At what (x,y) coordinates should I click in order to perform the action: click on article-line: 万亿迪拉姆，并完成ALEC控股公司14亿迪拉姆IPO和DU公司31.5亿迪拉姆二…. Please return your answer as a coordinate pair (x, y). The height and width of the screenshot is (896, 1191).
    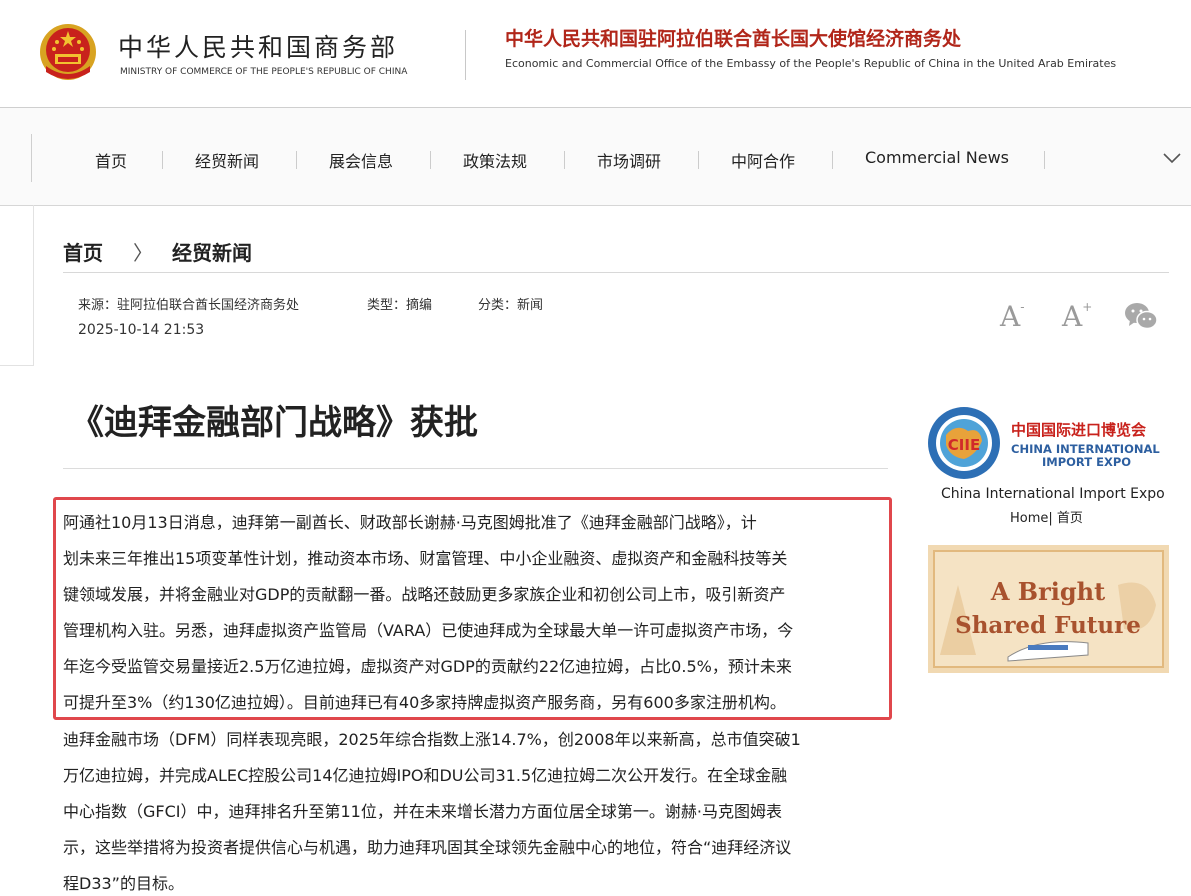
    Looking at the image, I should click on (425, 775).